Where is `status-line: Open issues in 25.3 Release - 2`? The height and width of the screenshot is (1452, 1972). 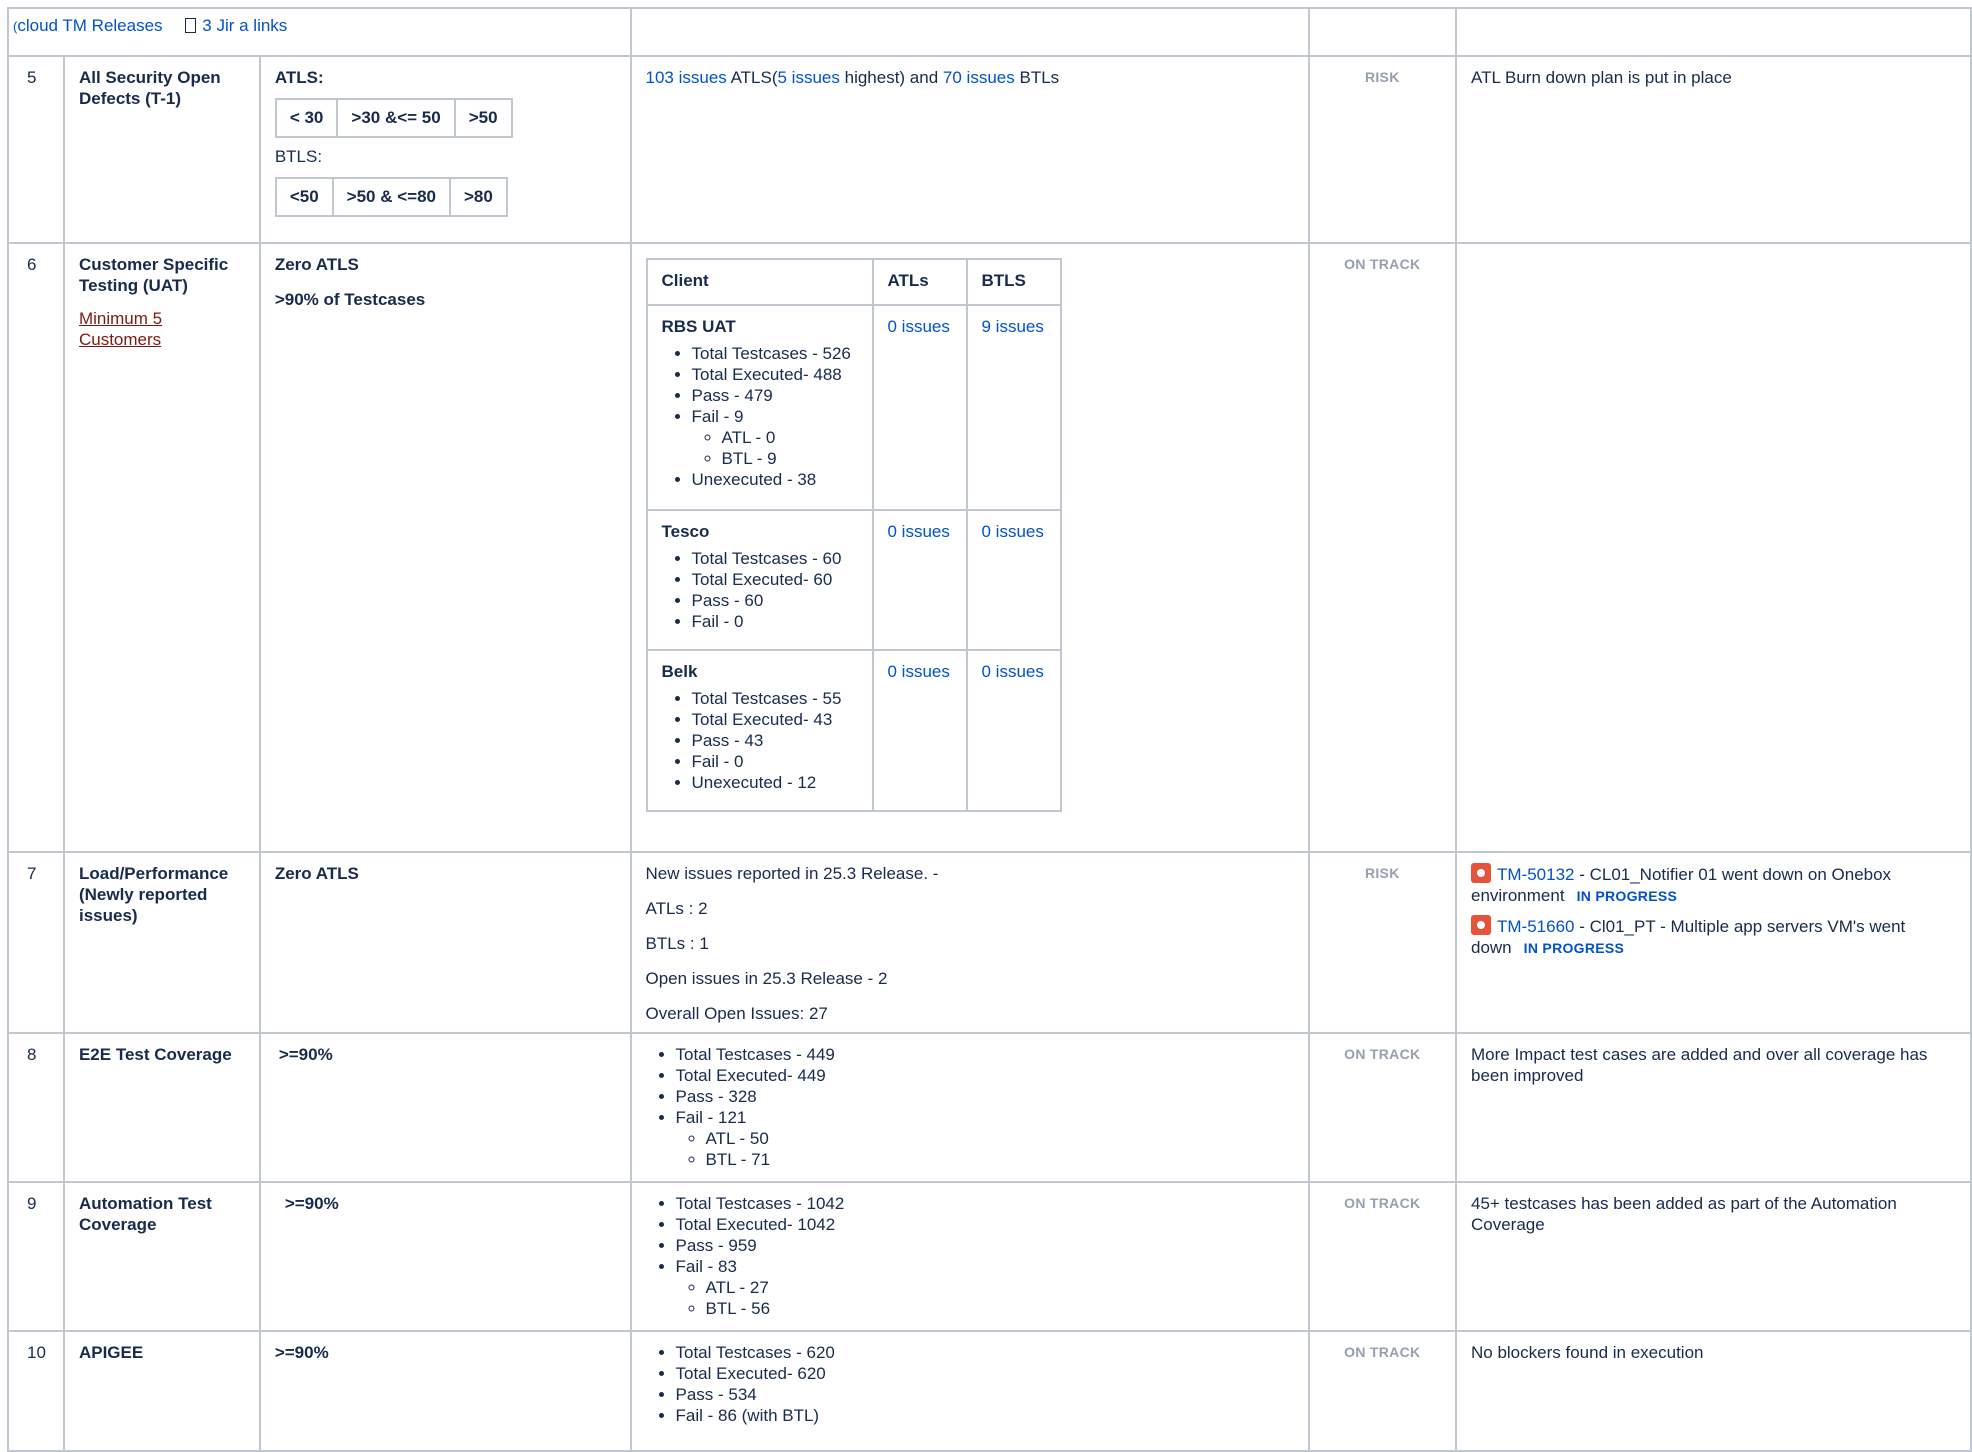
status-line: Open issues in 25.3 Release - 2 is located at coordinates (766, 978).